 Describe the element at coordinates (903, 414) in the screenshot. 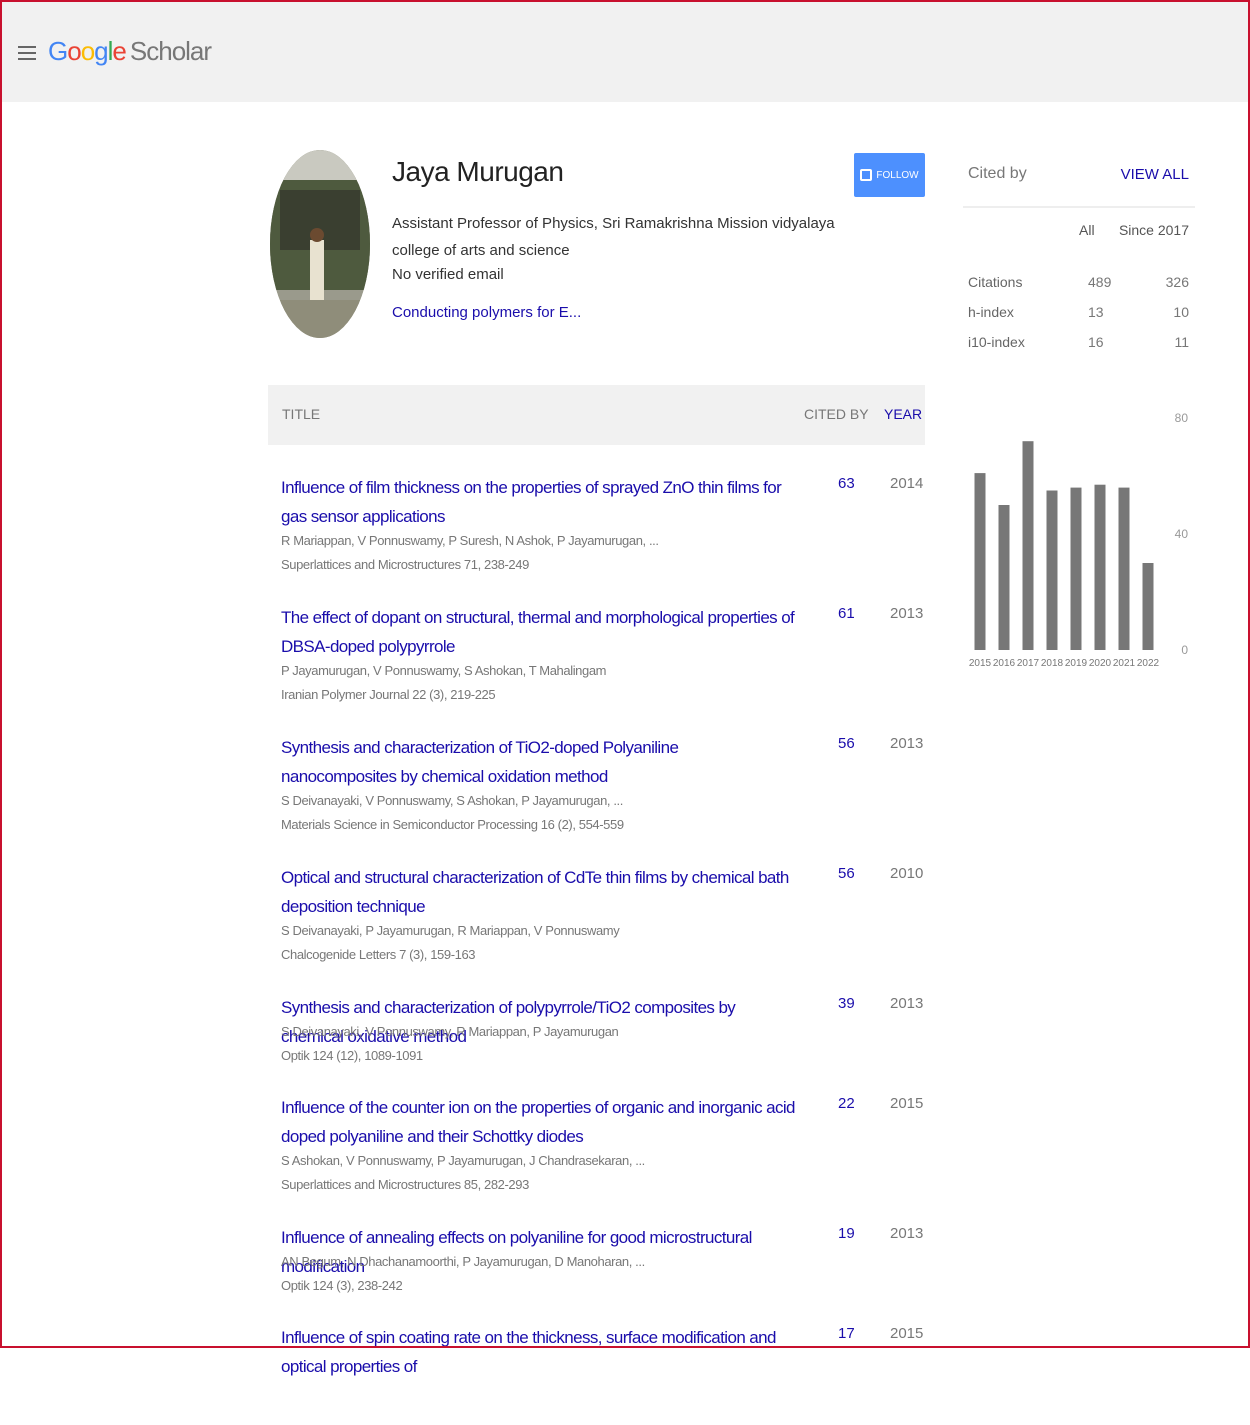

I see `year-column-header: YEAR` at that location.